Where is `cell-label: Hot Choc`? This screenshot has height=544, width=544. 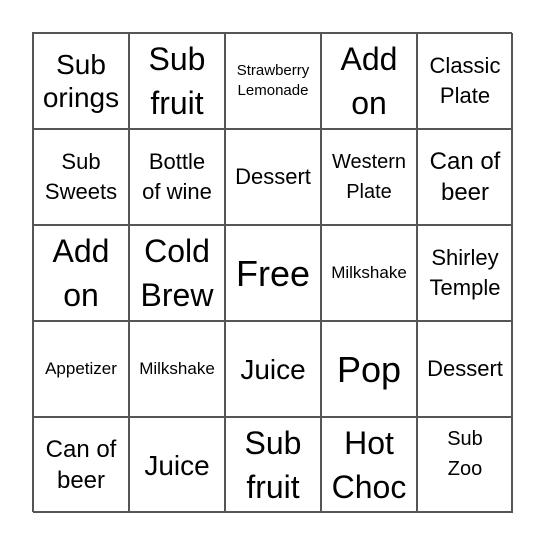
cell-label: Hot Choc is located at coordinates (369, 465).